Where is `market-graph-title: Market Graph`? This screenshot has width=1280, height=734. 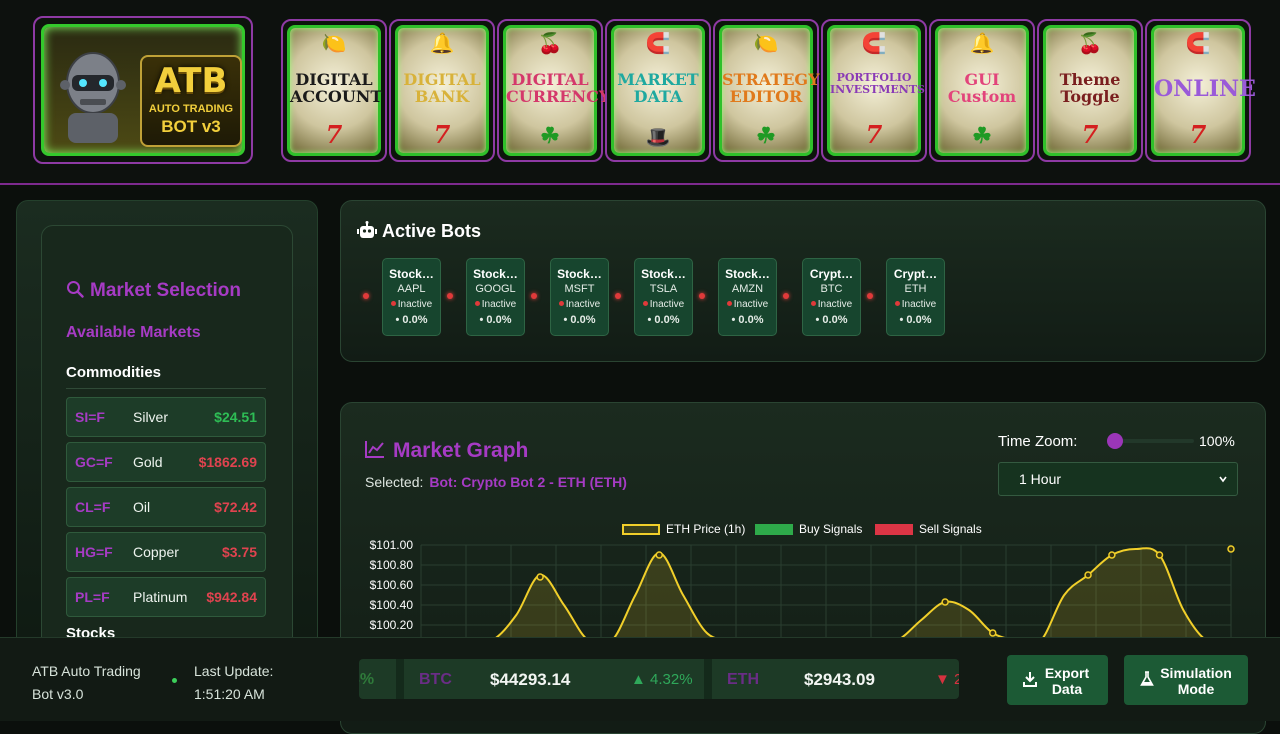 market-graph-title: Market Graph is located at coordinates (461, 450).